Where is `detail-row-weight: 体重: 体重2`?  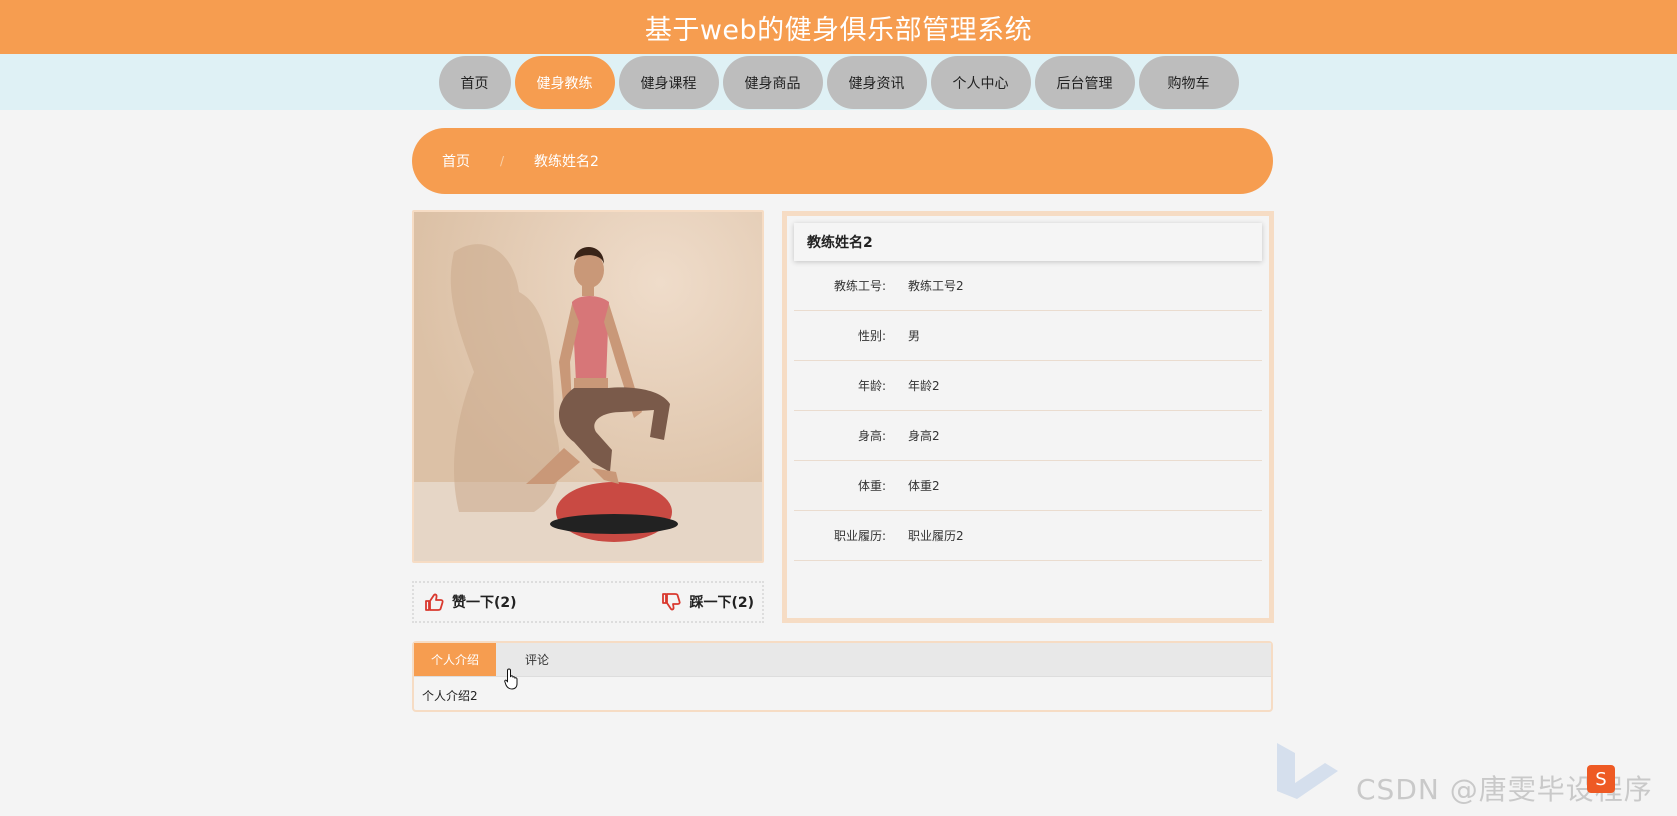 detail-row-weight: 体重: 体重2 is located at coordinates (1028, 486).